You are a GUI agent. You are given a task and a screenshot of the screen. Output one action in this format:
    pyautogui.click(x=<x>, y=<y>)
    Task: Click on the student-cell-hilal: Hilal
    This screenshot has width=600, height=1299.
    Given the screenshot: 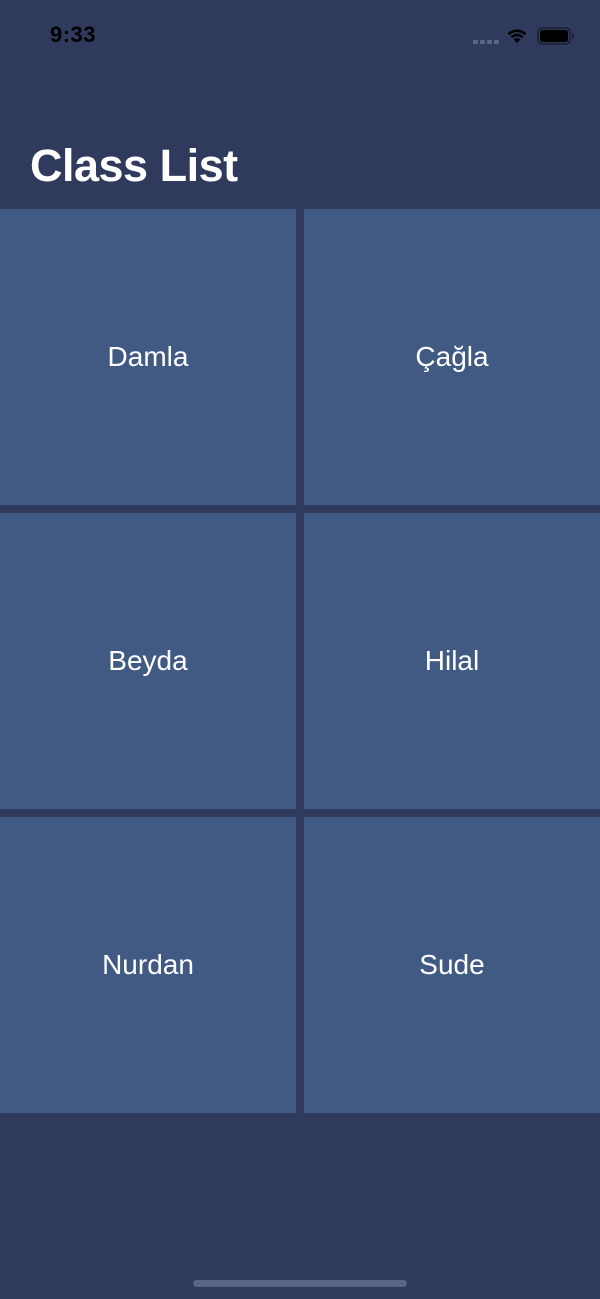 What is the action you would take?
    pyautogui.click(x=452, y=661)
    